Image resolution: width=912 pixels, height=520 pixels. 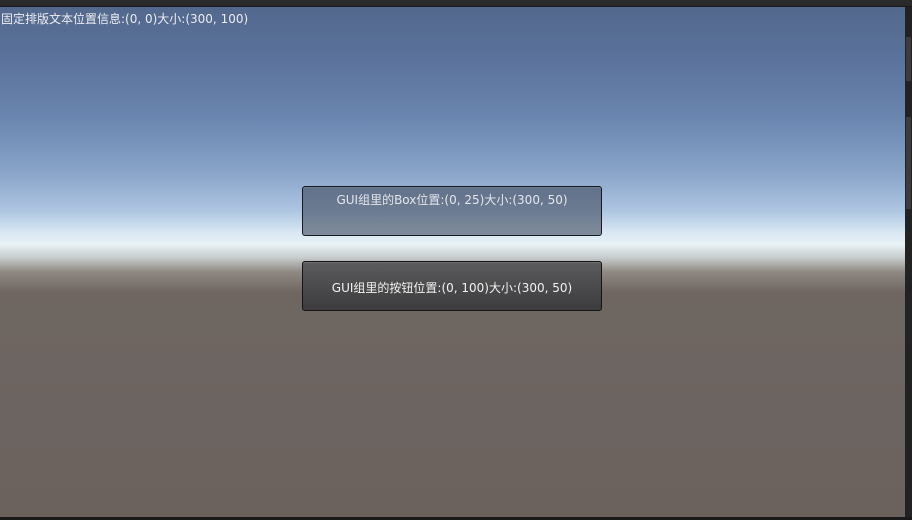 What do you see at coordinates (452, 200) in the screenshot?
I see `gui-group-box-label: GUI组里的Box位置:(0, 25)大小:(300, 50)` at bounding box center [452, 200].